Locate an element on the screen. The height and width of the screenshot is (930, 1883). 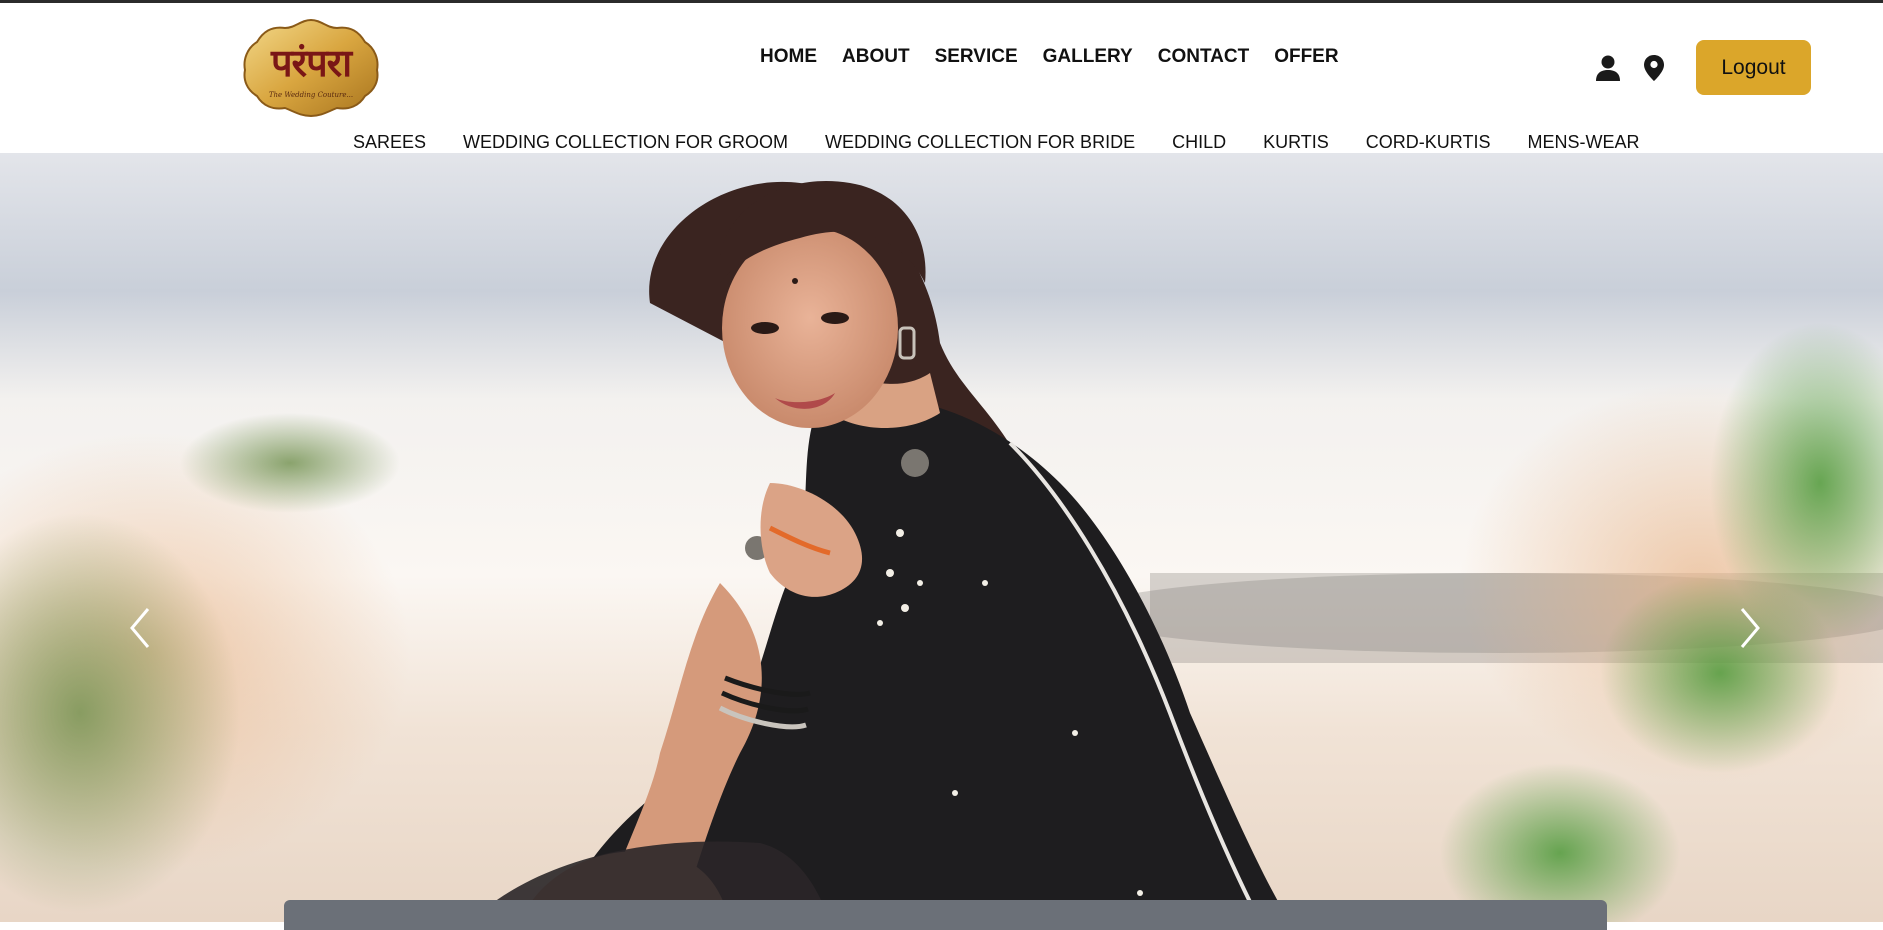
category-child: CHILD is located at coordinates (1199, 142).